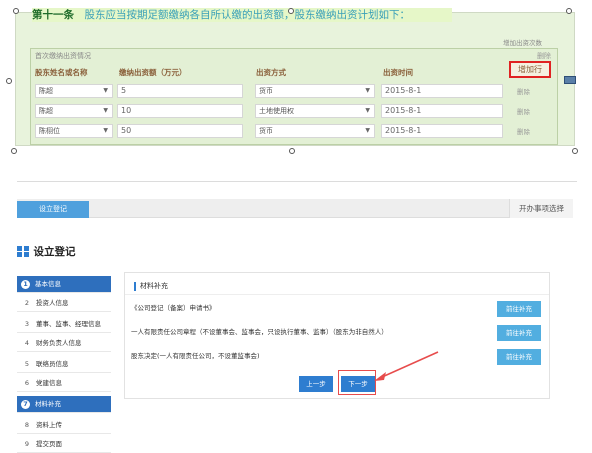 The width and height of the screenshot is (592, 453). I want to click on sidebar-item-party: 6 党建信息, so click(64, 383).